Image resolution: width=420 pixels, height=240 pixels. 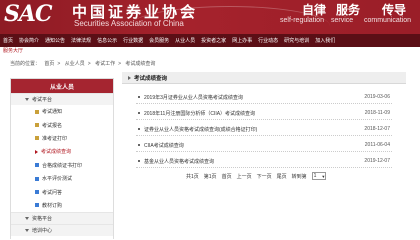 What do you see at coordinates (49, 64) in the screenshot?
I see `breadcrumb-home: 首页` at bounding box center [49, 64].